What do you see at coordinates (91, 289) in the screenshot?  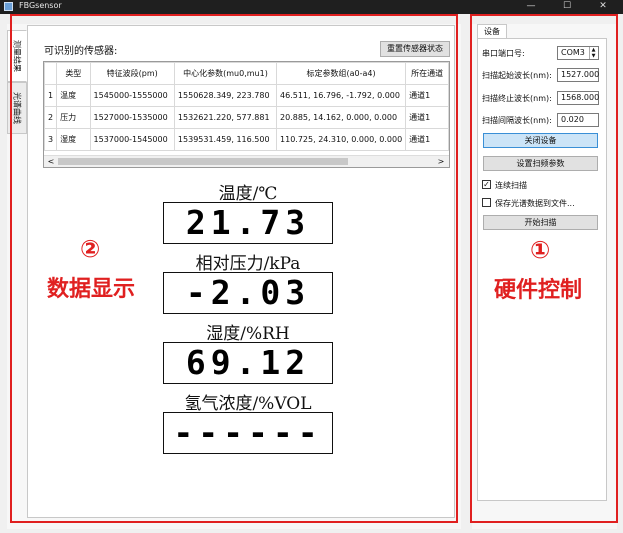 I see `data-display-annotation-label: 数据显示` at bounding box center [91, 289].